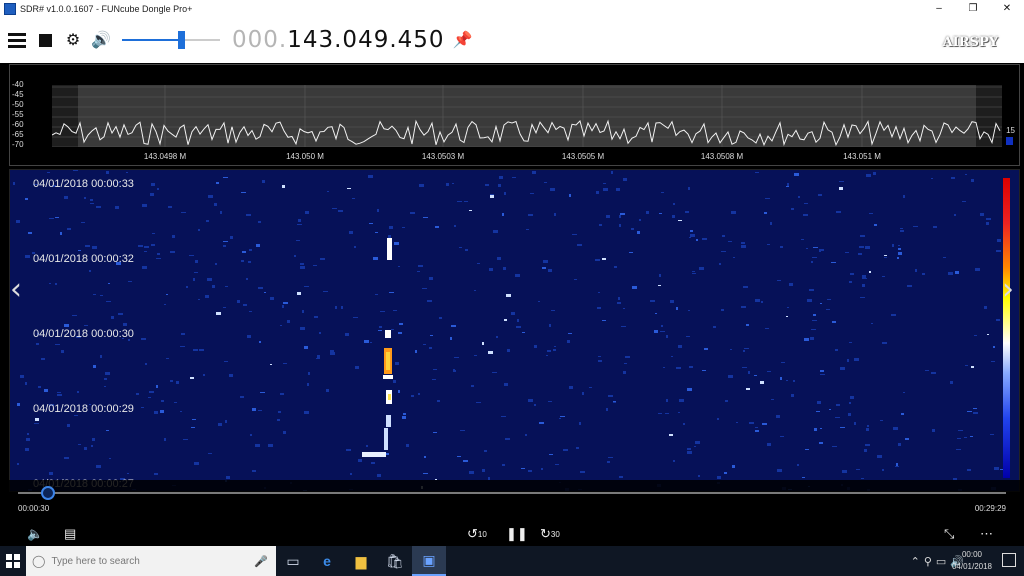  I want to click on windows-start-icon, so click(13, 561).